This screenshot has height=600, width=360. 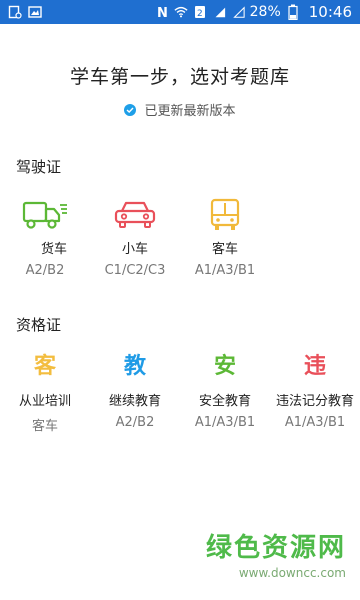 I want to click on check-icon, so click(x=130, y=109).